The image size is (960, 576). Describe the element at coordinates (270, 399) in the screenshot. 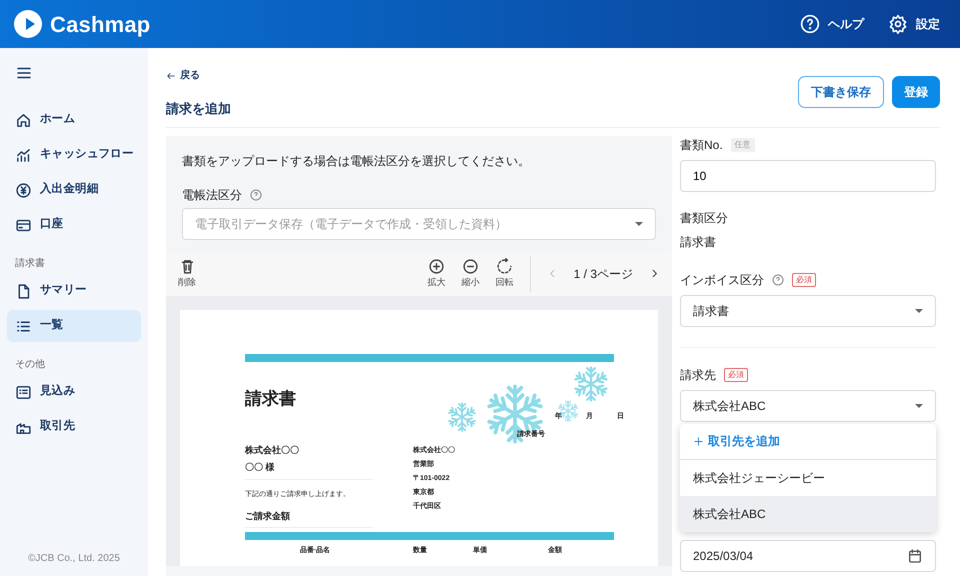

I see `document-title: 請求書` at that location.